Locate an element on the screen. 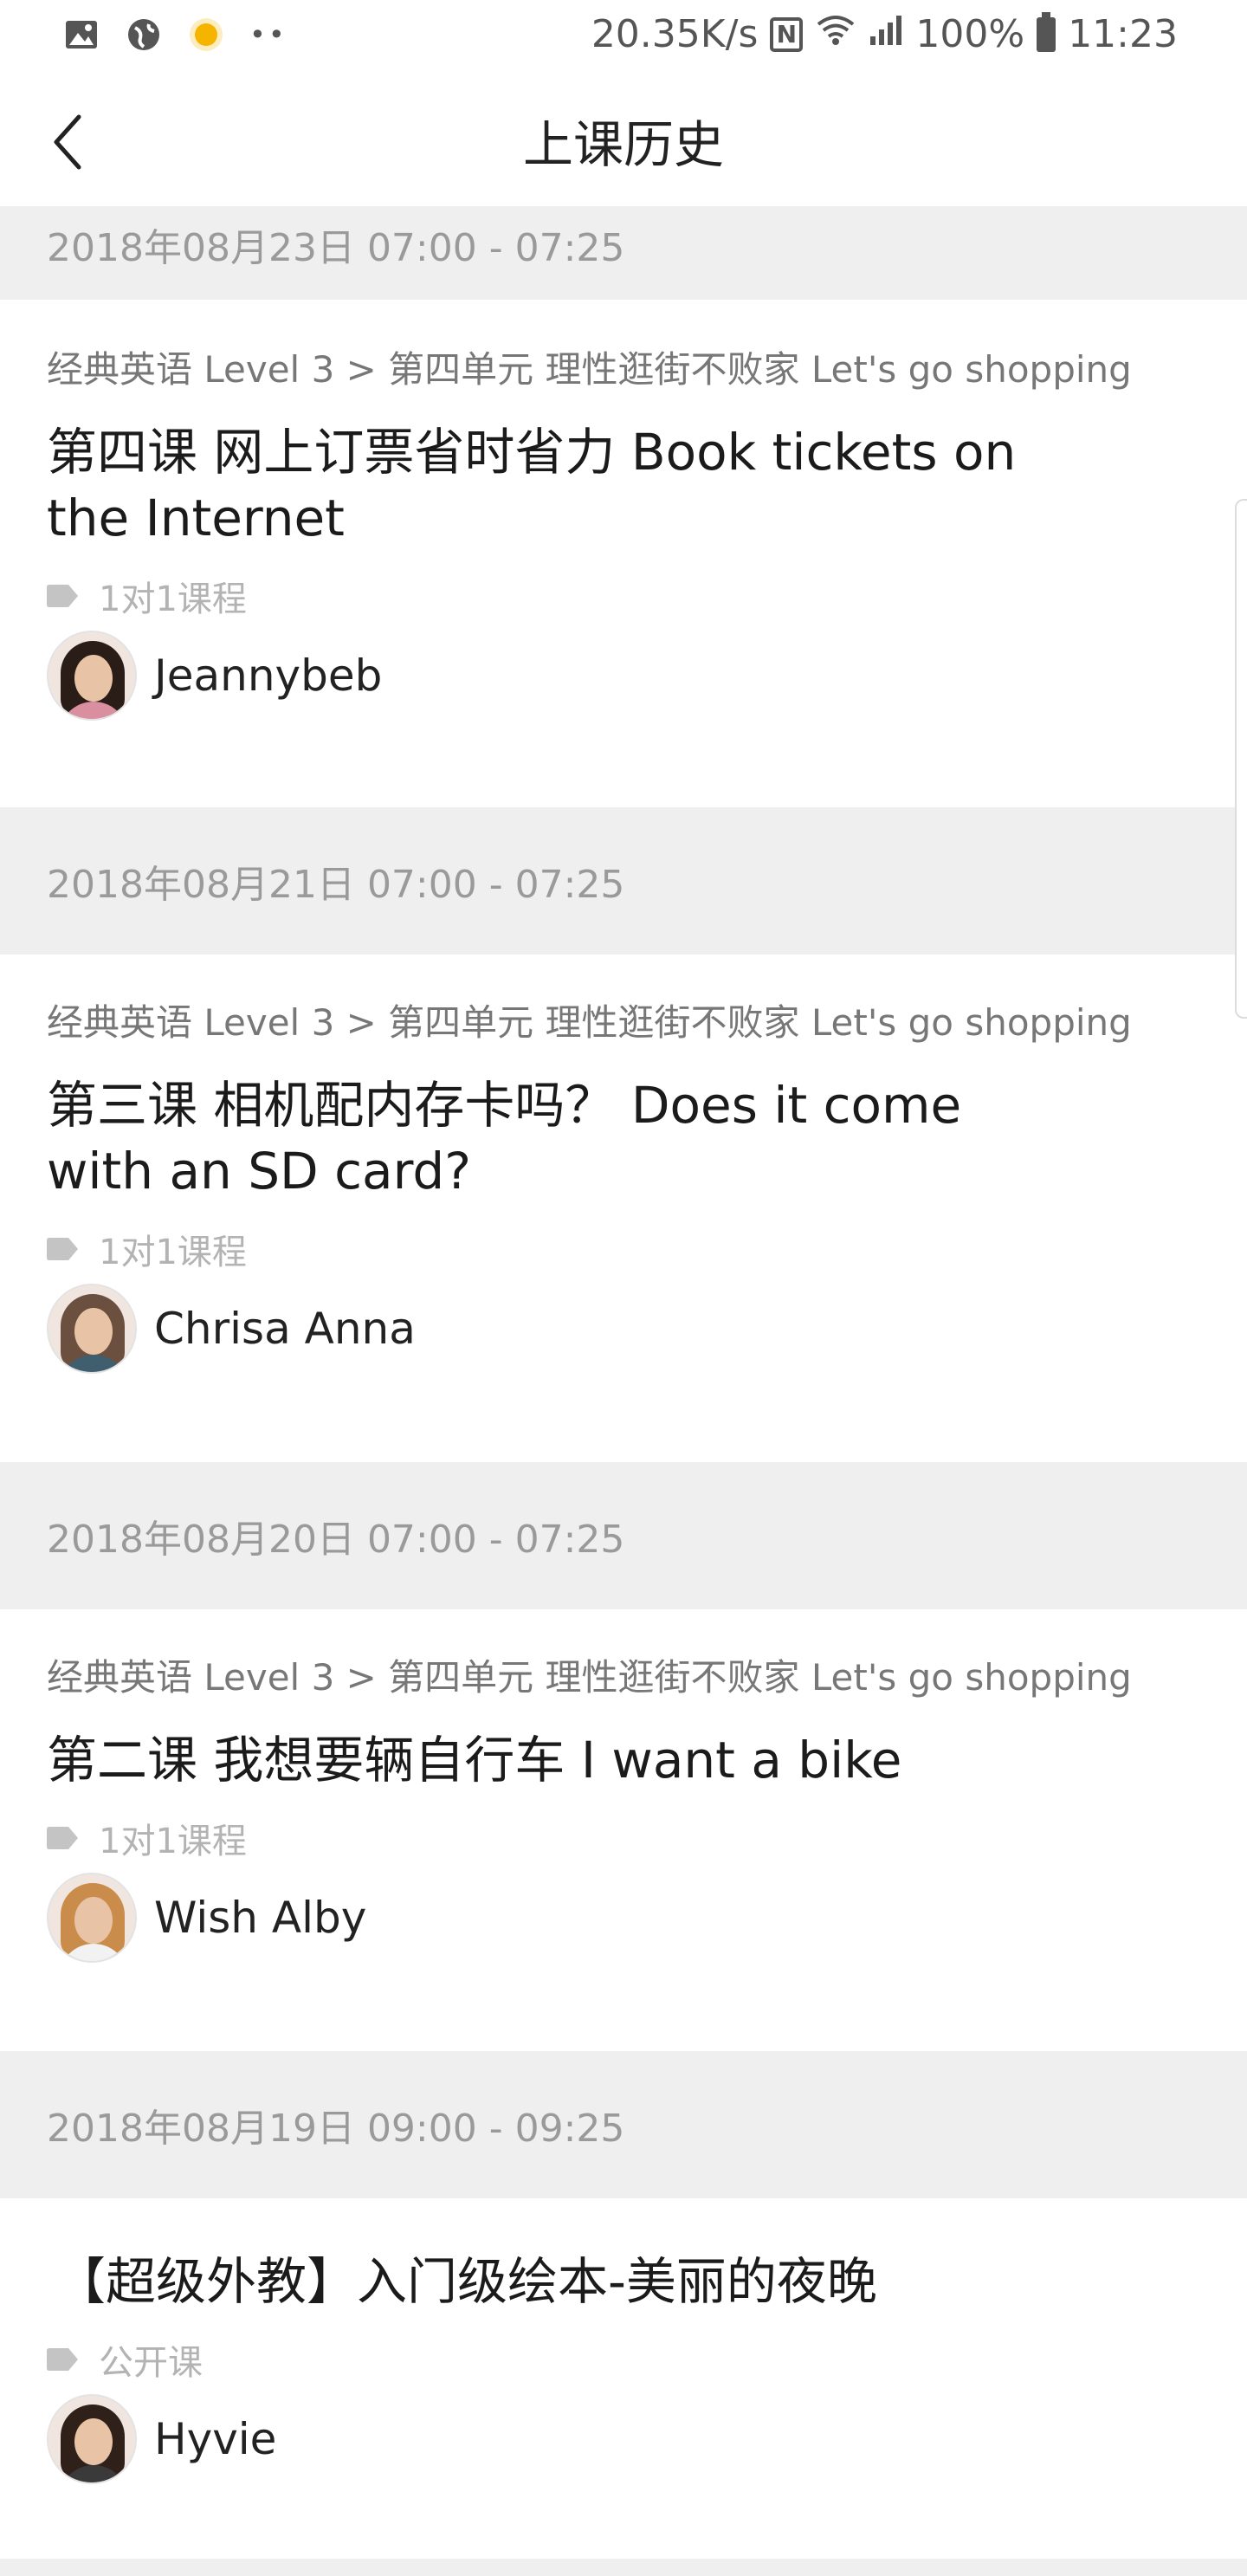 The height and width of the screenshot is (2576, 1247). status-right: 20.35K/s N 100% 11:23 is located at coordinates (884, 33).